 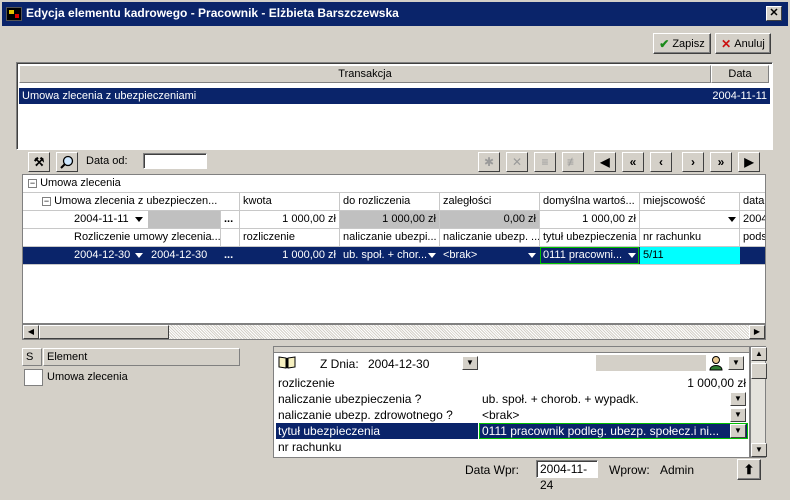 I want to click on row1-amount: 1 000,00 zł, so click(x=289, y=219).